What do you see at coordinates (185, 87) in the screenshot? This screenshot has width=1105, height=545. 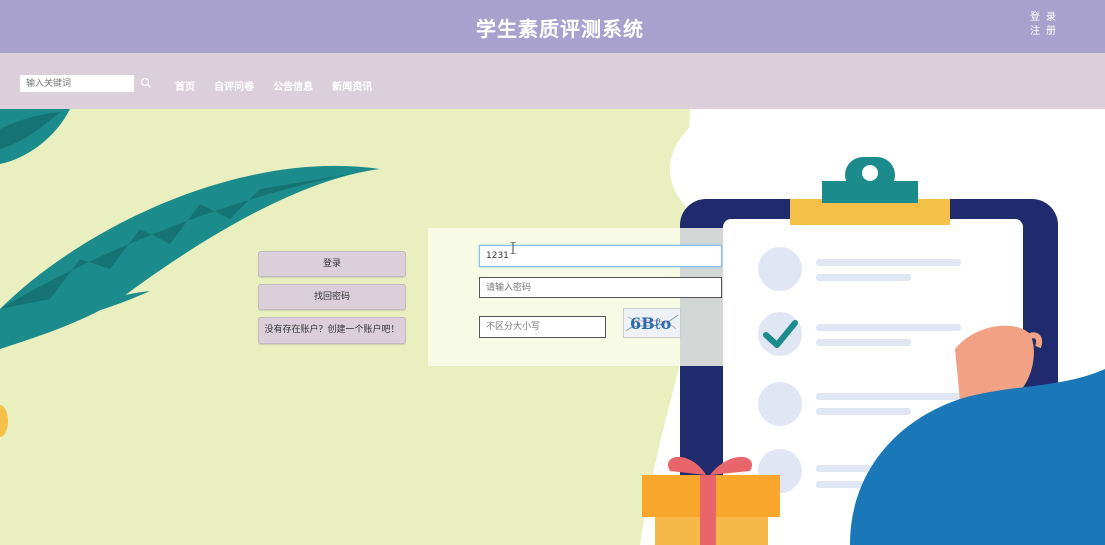 I see `nav-home: 首页` at bounding box center [185, 87].